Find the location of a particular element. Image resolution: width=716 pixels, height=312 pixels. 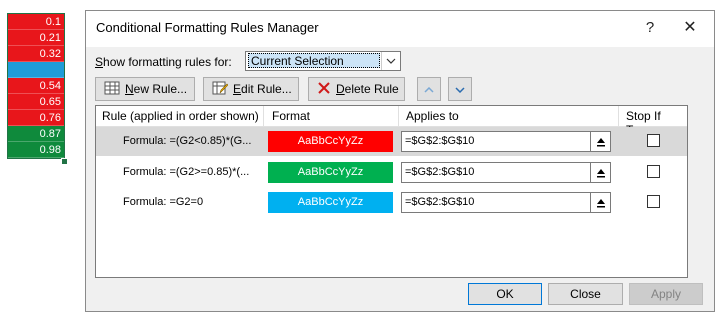

rule-row: Formula: =G2=0 AaBbCcYyZz =$G$2:$G$10 is located at coordinates (391, 202).